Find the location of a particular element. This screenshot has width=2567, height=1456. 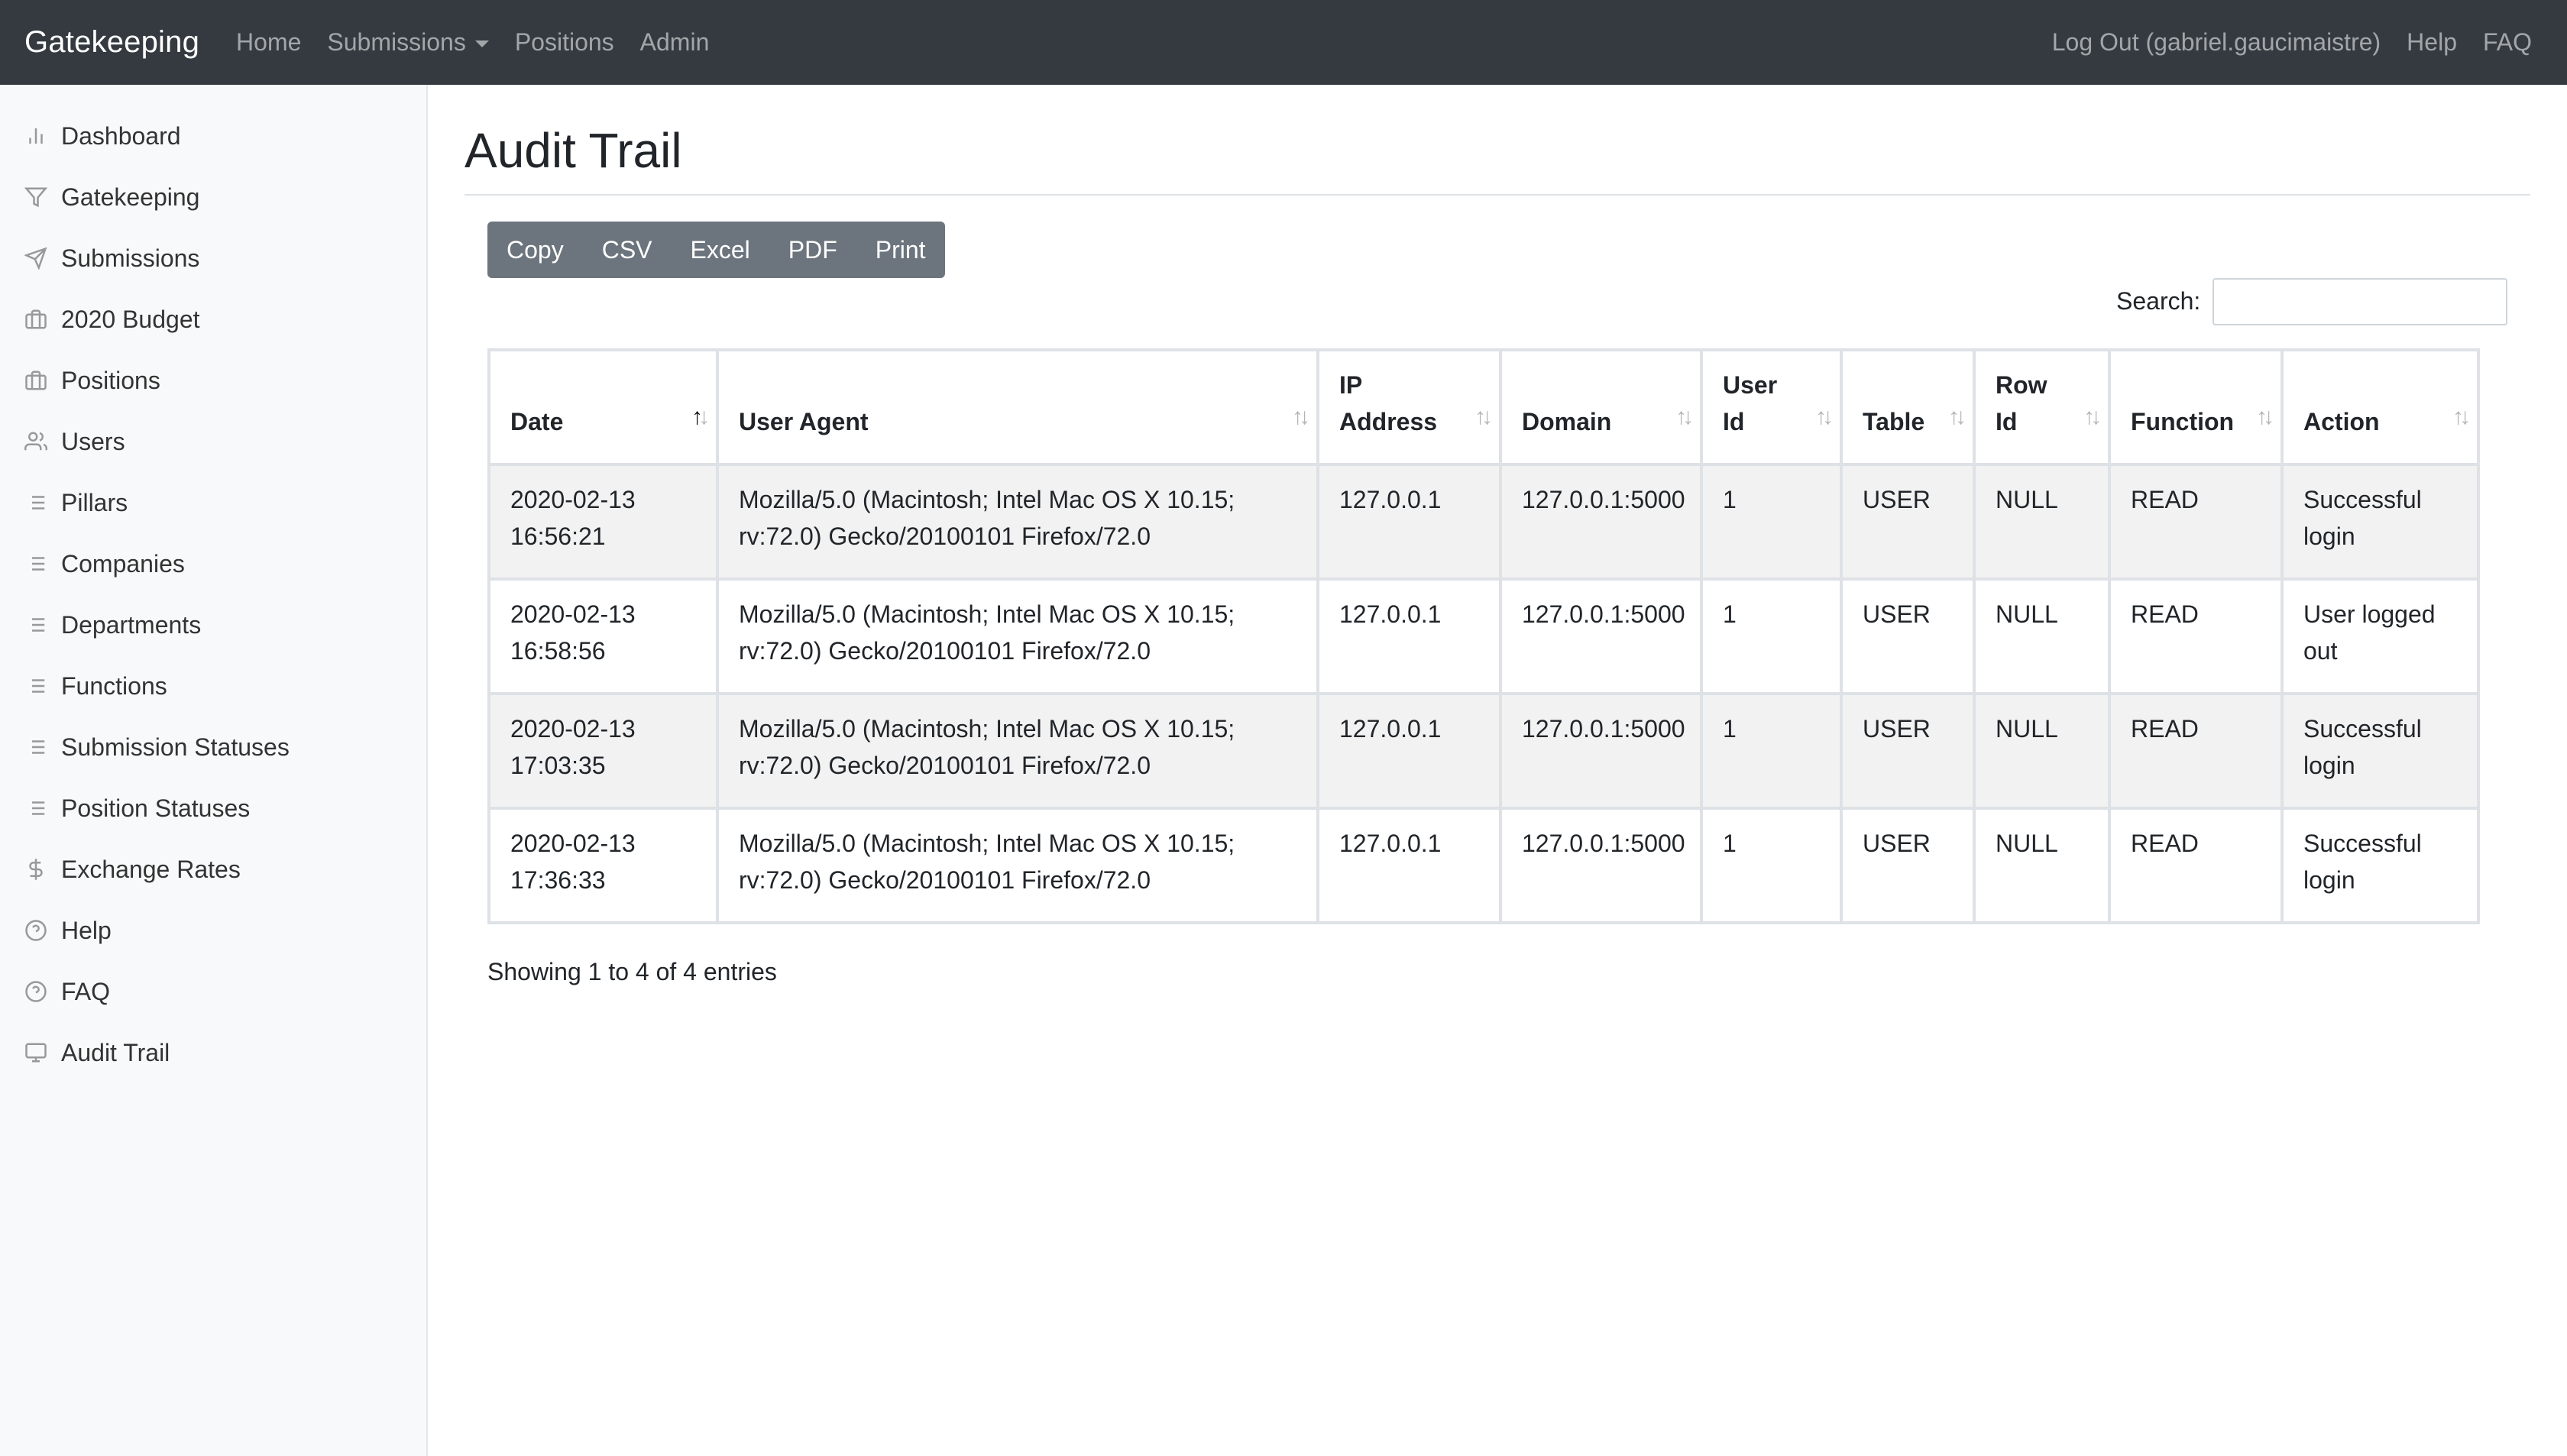

sidebar-item-label: Users is located at coordinates (93, 441).